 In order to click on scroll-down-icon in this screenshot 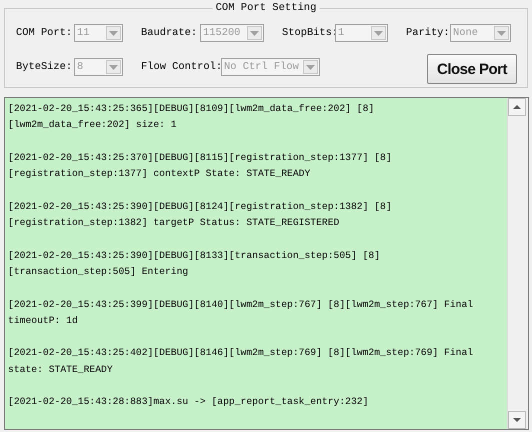, I will do `click(517, 420)`.